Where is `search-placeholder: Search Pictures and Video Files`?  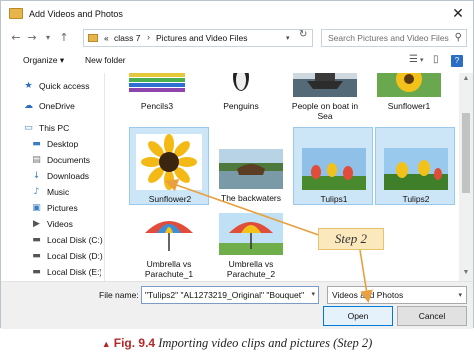
search-placeholder: Search Pictures and Video Files is located at coordinates (388, 38).